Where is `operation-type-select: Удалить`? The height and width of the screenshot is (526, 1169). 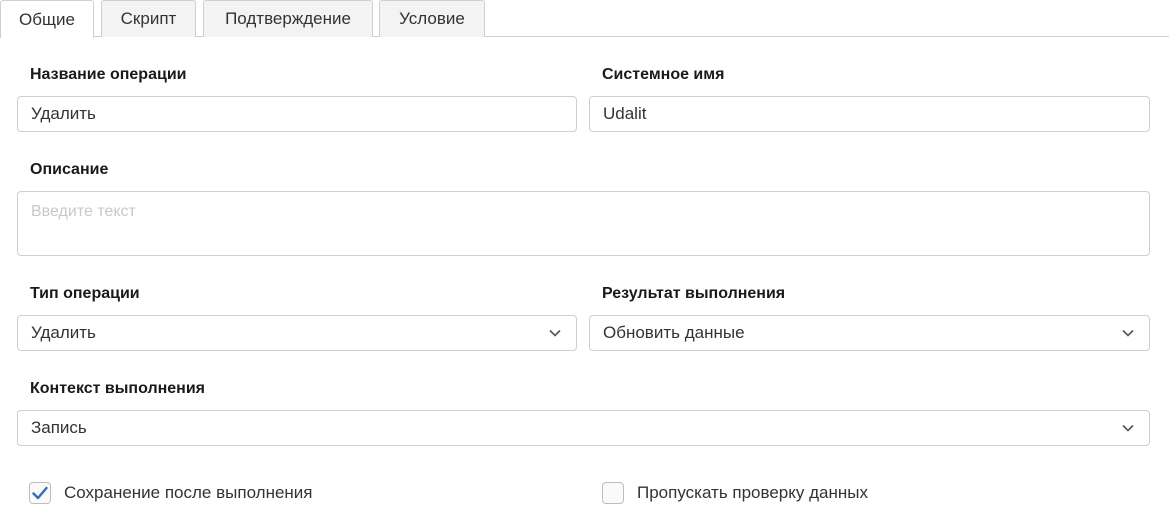 operation-type-select: Удалить is located at coordinates (297, 333).